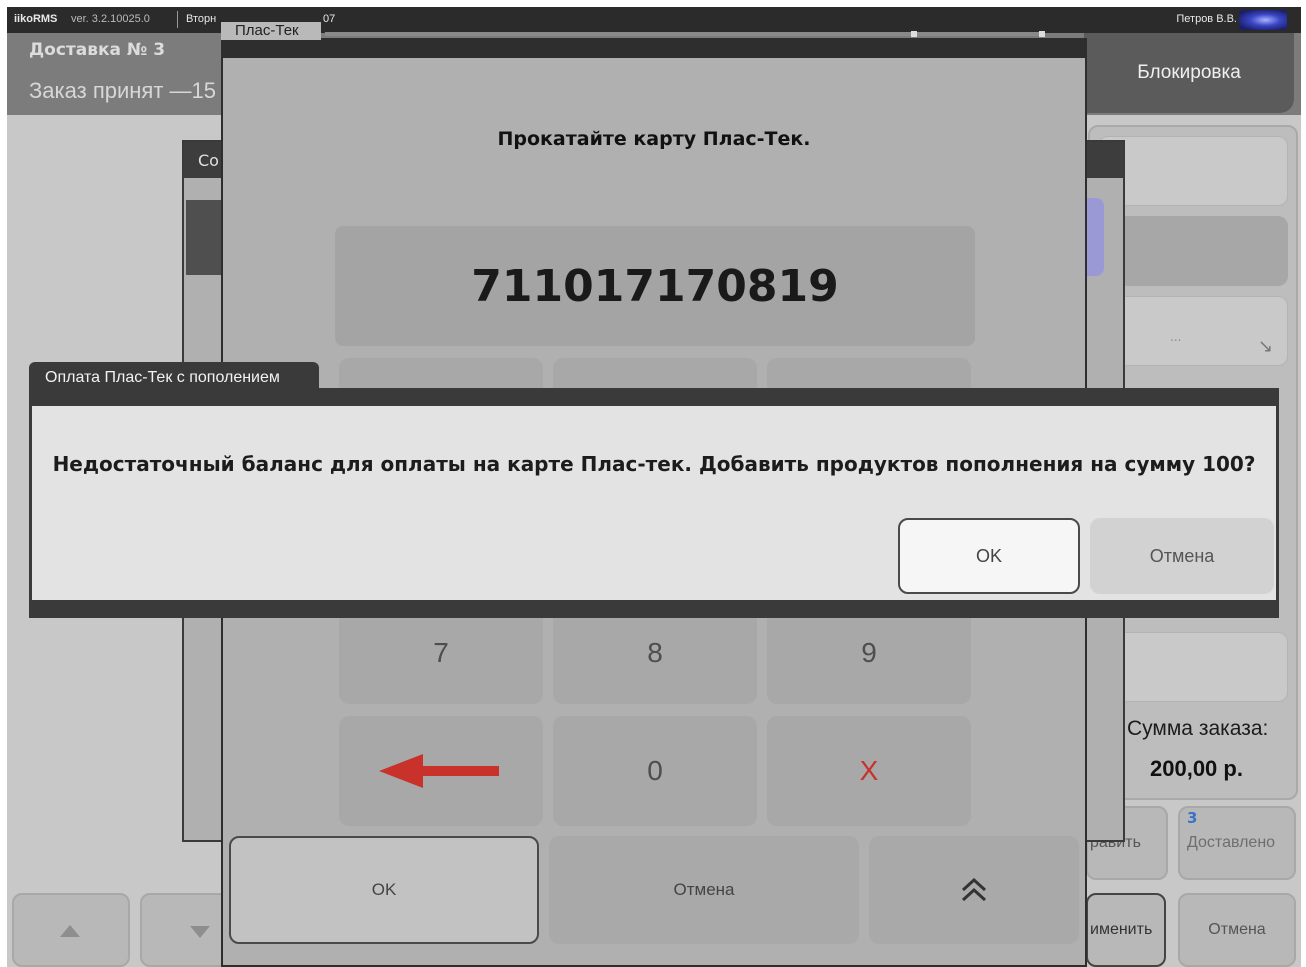 Image resolution: width=1306 pixels, height=967 pixels. What do you see at coordinates (201, 19) in the screenshot?
I see `day-label: Вторн` at bounding box center [201, 19].